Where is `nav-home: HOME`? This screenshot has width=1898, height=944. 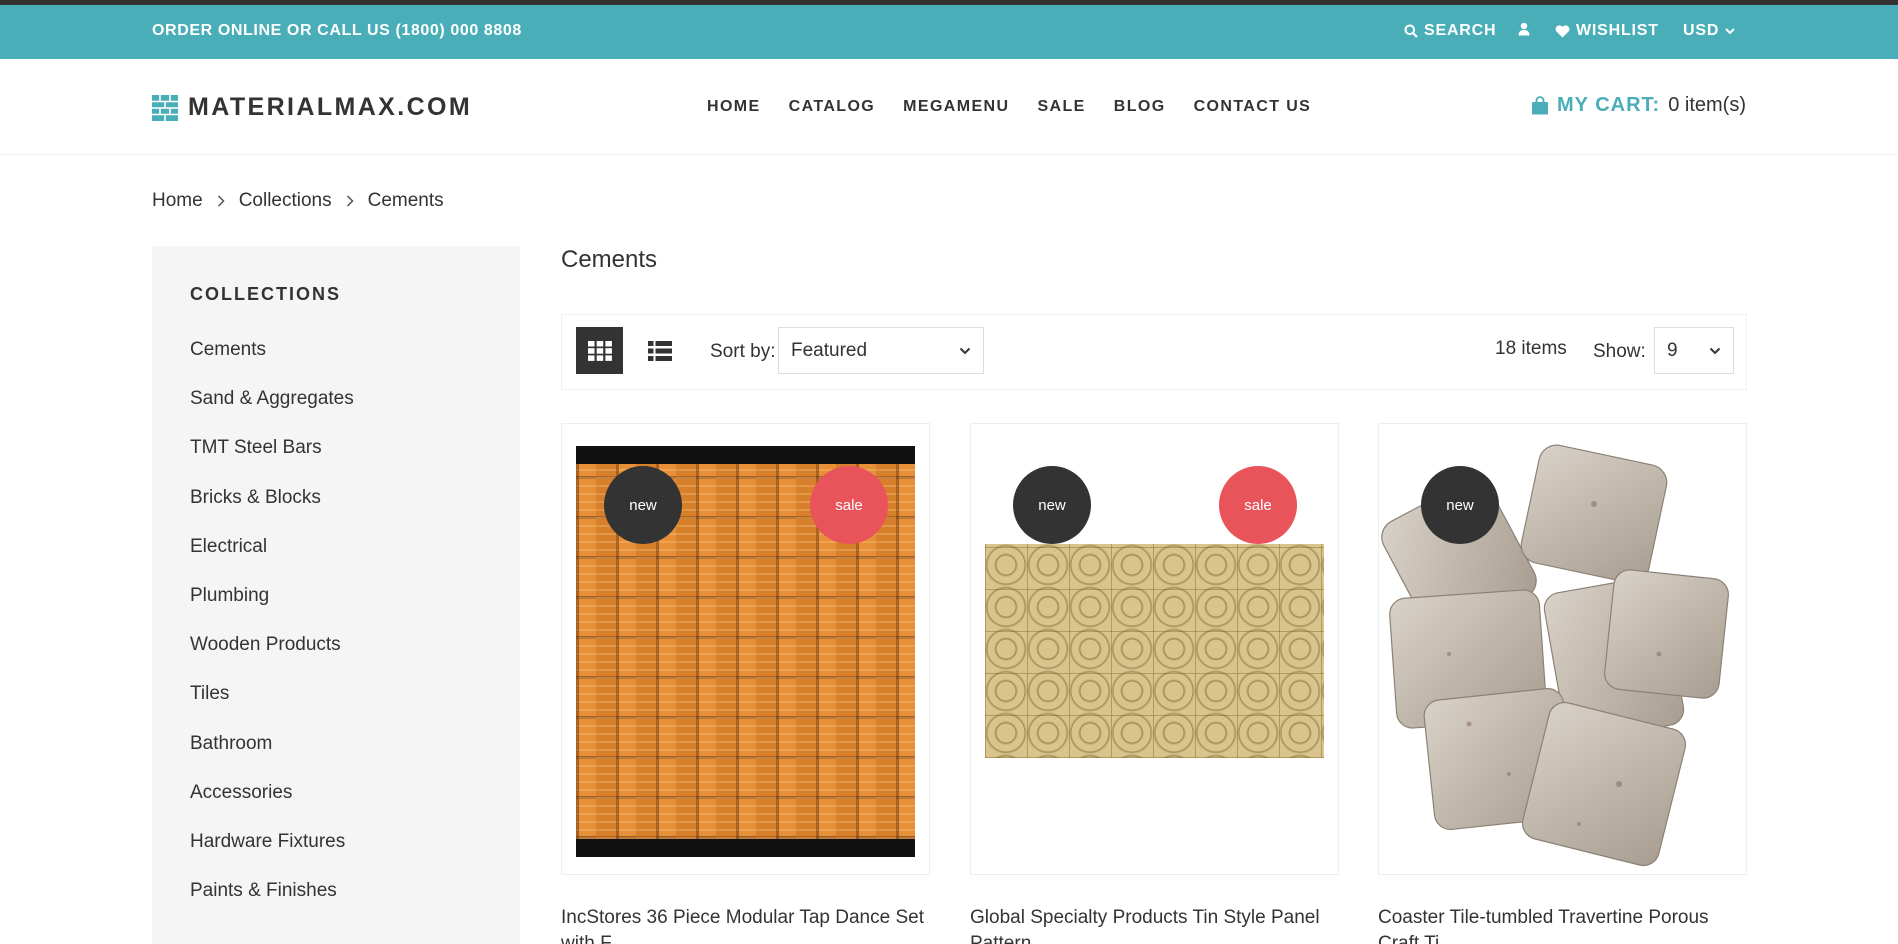
nav-home: HOME is located at coordinates (734, 107).